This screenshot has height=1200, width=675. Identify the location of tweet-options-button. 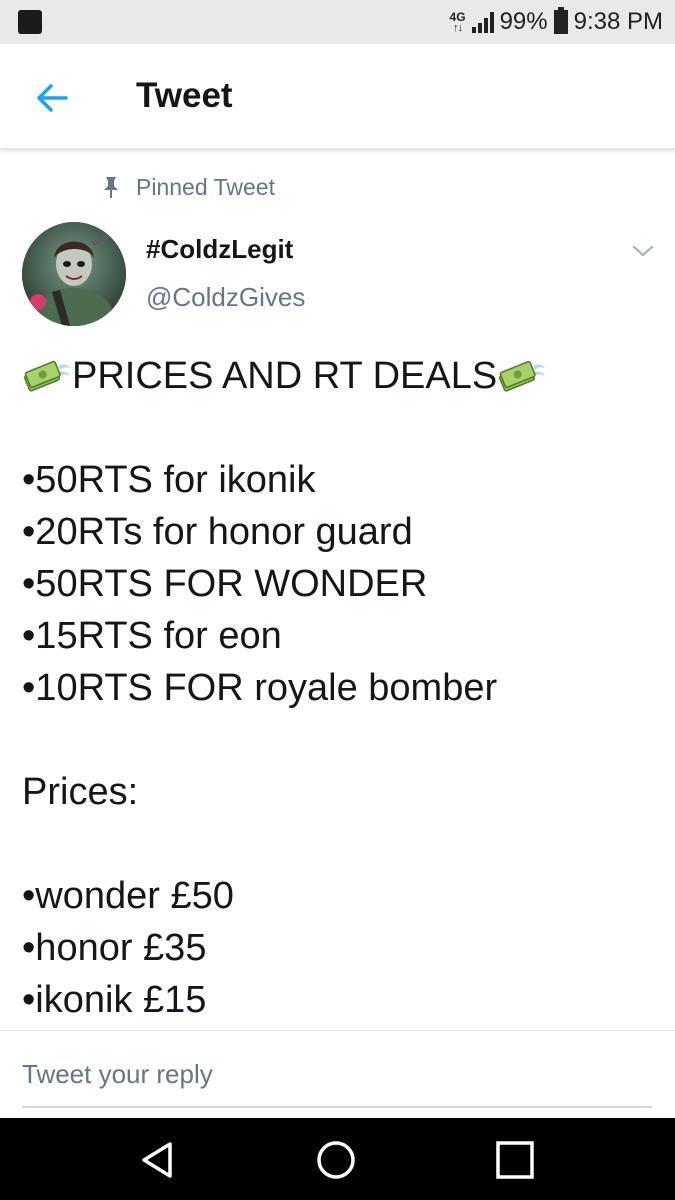
(643, 251).